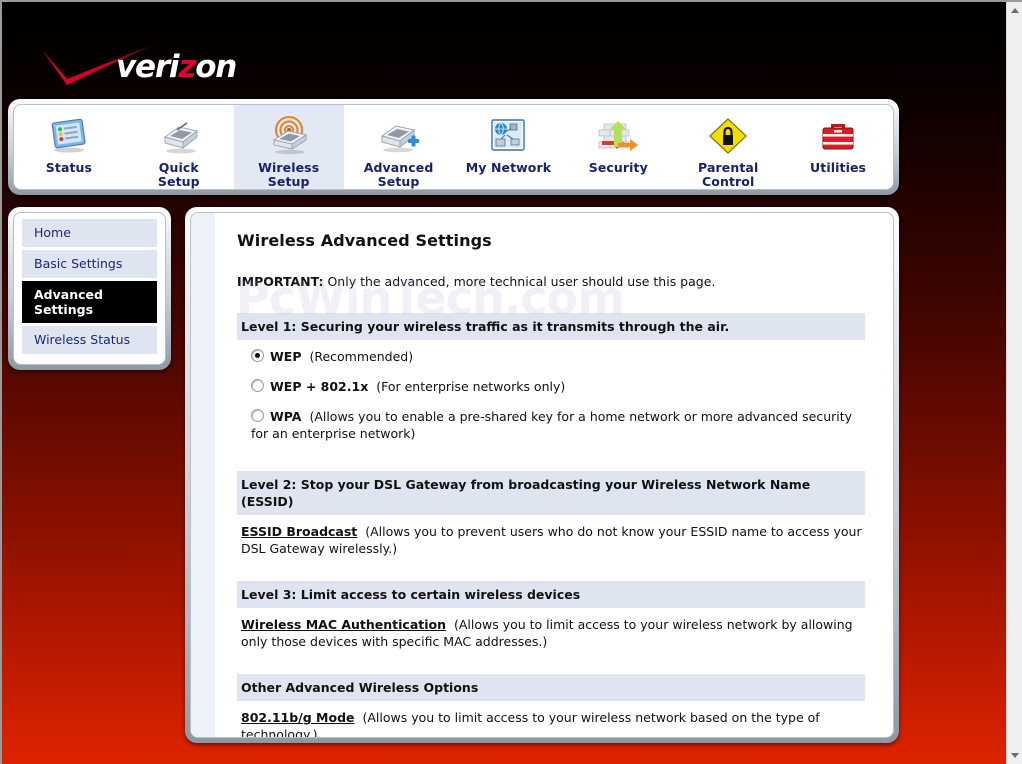 This screenshot has height=764, width=1022. What do you see at coordinates (280, 281) in the screenshot?
I see `important-label: IMPORTANT:` at bounding box center [280, 281].